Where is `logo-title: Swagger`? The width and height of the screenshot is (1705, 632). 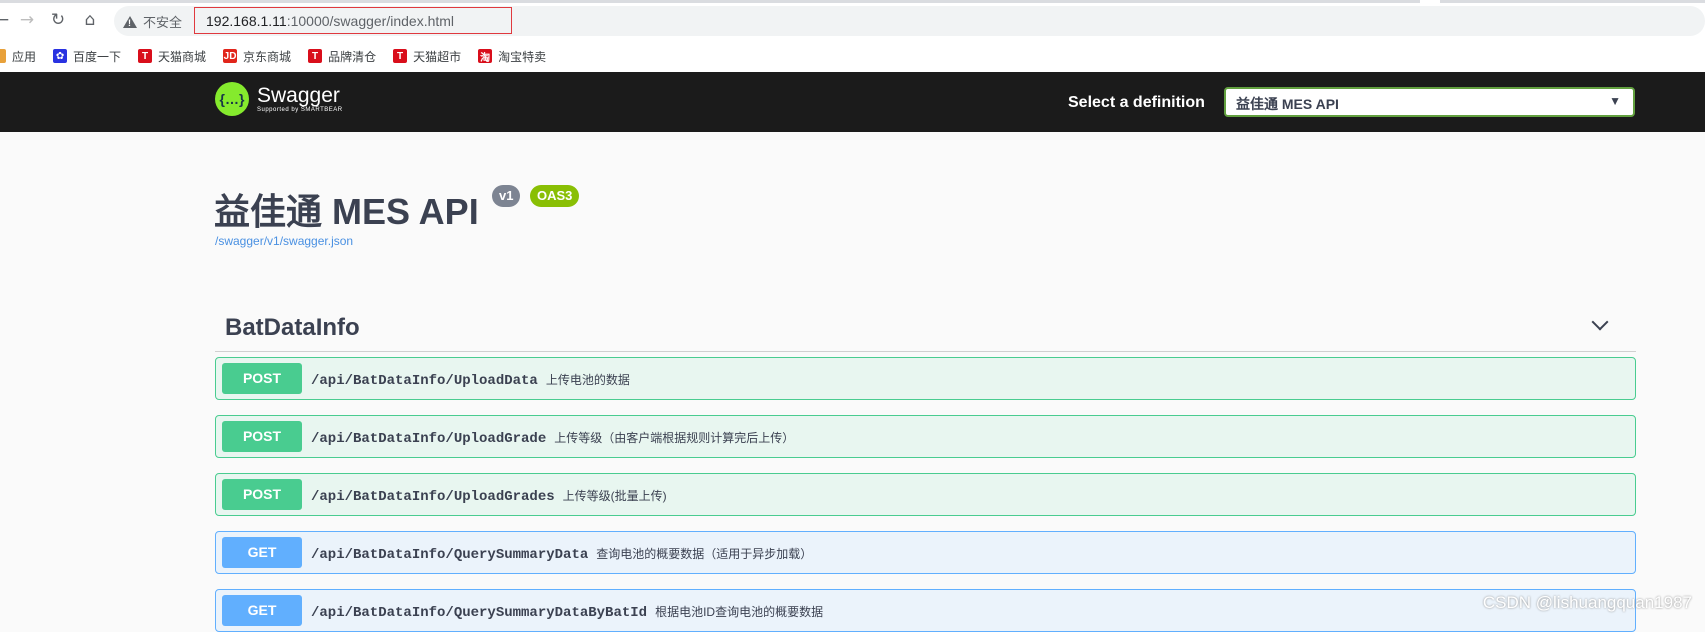
logo-title: Swagger is located at coordinates (298, 95).